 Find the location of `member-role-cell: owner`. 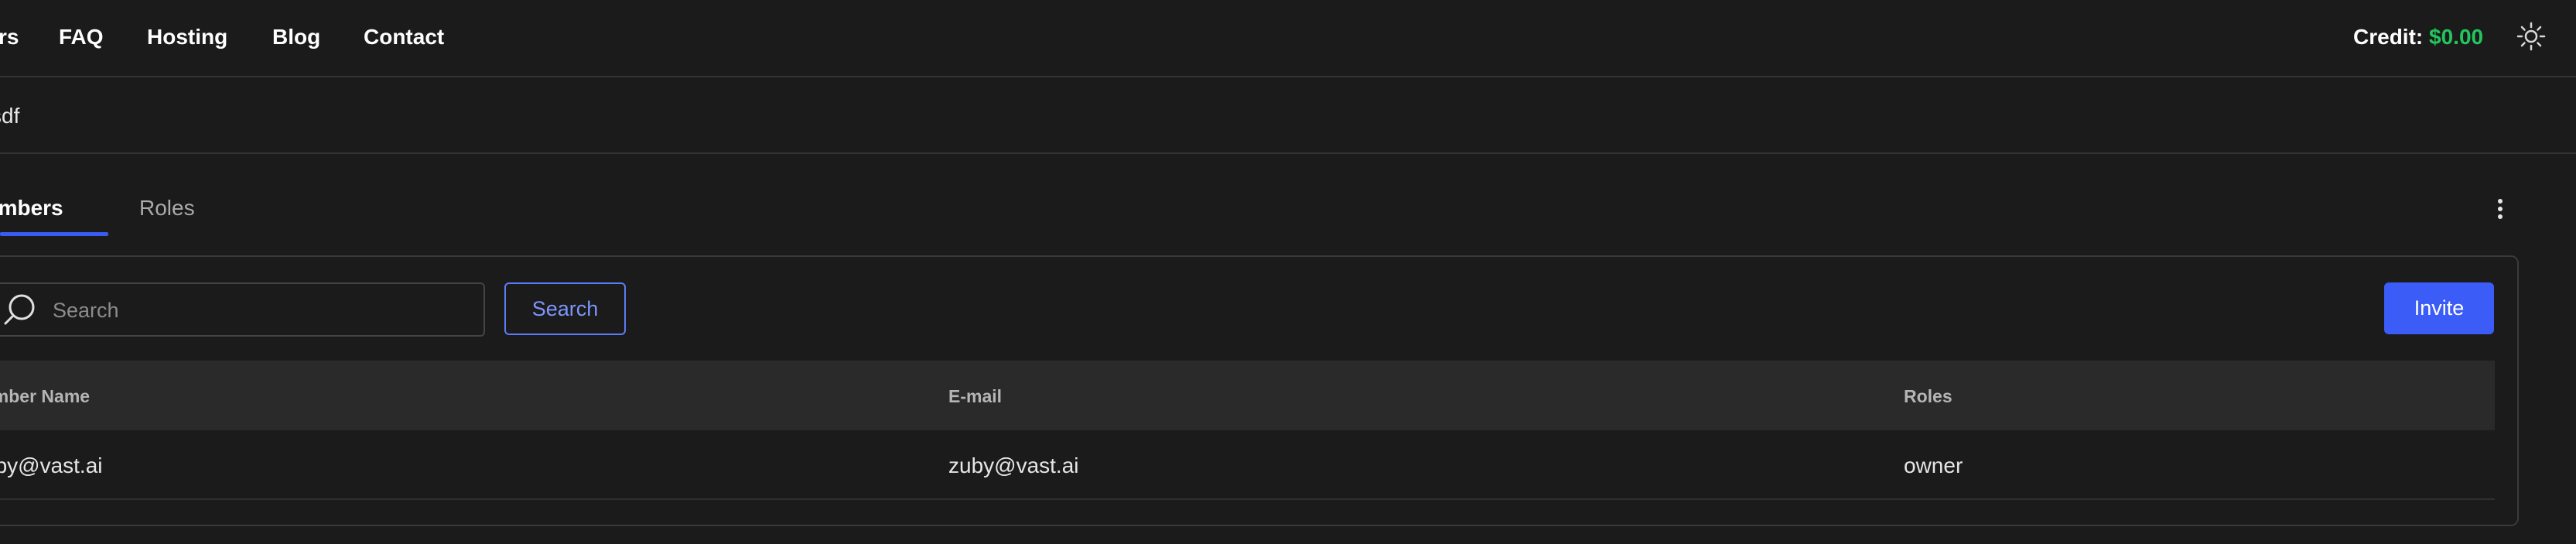

member-role-cell: owner is located at coordinates (1933, 465).